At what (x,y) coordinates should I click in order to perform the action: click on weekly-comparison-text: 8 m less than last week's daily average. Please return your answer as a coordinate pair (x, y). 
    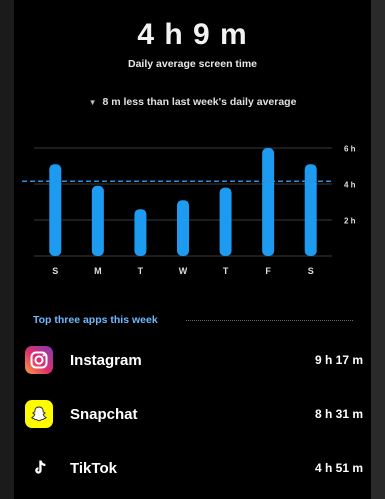
    Looking at the image, I should click on (199, 102).